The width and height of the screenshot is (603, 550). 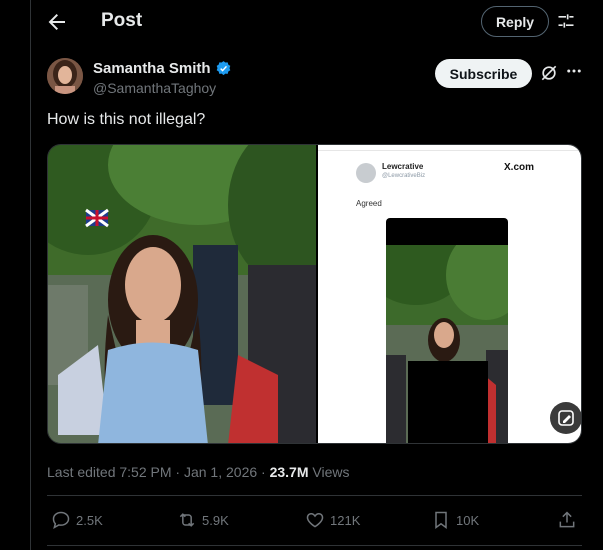 What do you see at coordinates (566, 21) in the screenshot?
I see `sliders-icon` at bounding box center [566, 21].